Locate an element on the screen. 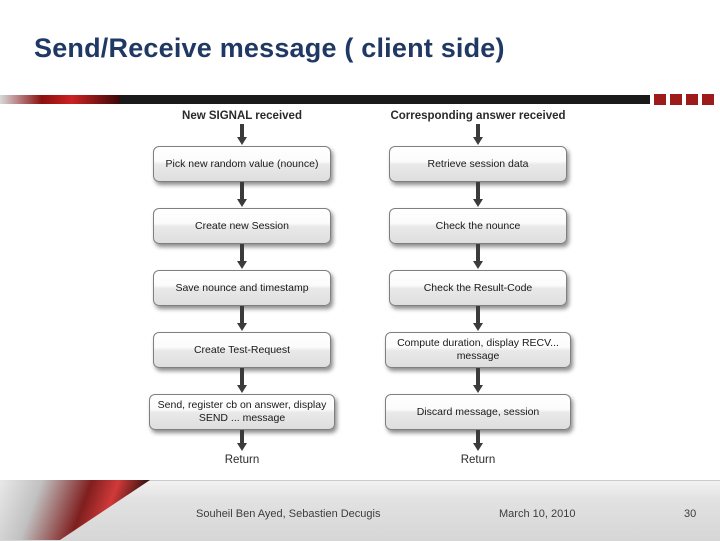  flow-node: Pick new random value (nounce) is located at coordinates (242, 164).